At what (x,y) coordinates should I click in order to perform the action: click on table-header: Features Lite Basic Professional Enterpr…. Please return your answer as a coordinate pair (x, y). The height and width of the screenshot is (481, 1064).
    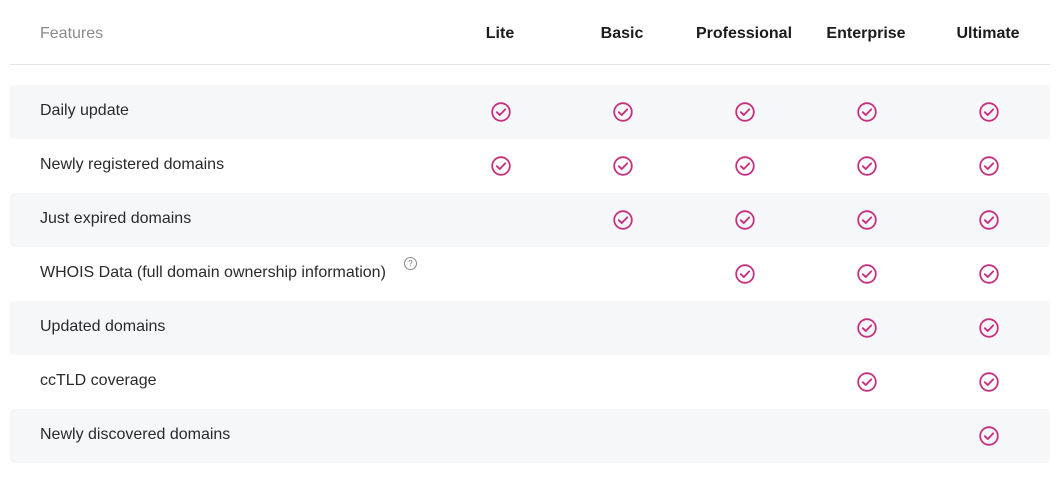
    Looking at the image, I should click on (530, 32).